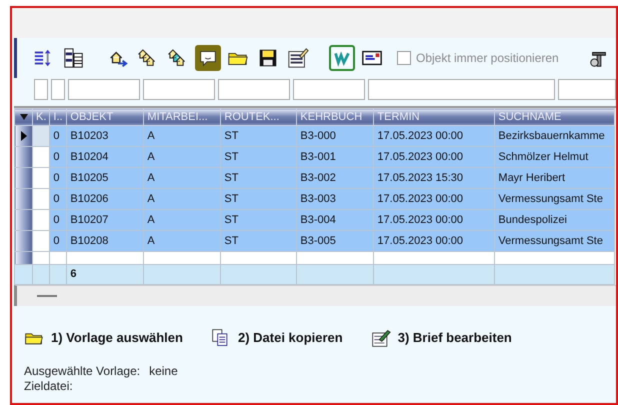 Image resolution: width=618 pixels, height=405 pixels. I want to click on columns-icon, so click(74, 58).